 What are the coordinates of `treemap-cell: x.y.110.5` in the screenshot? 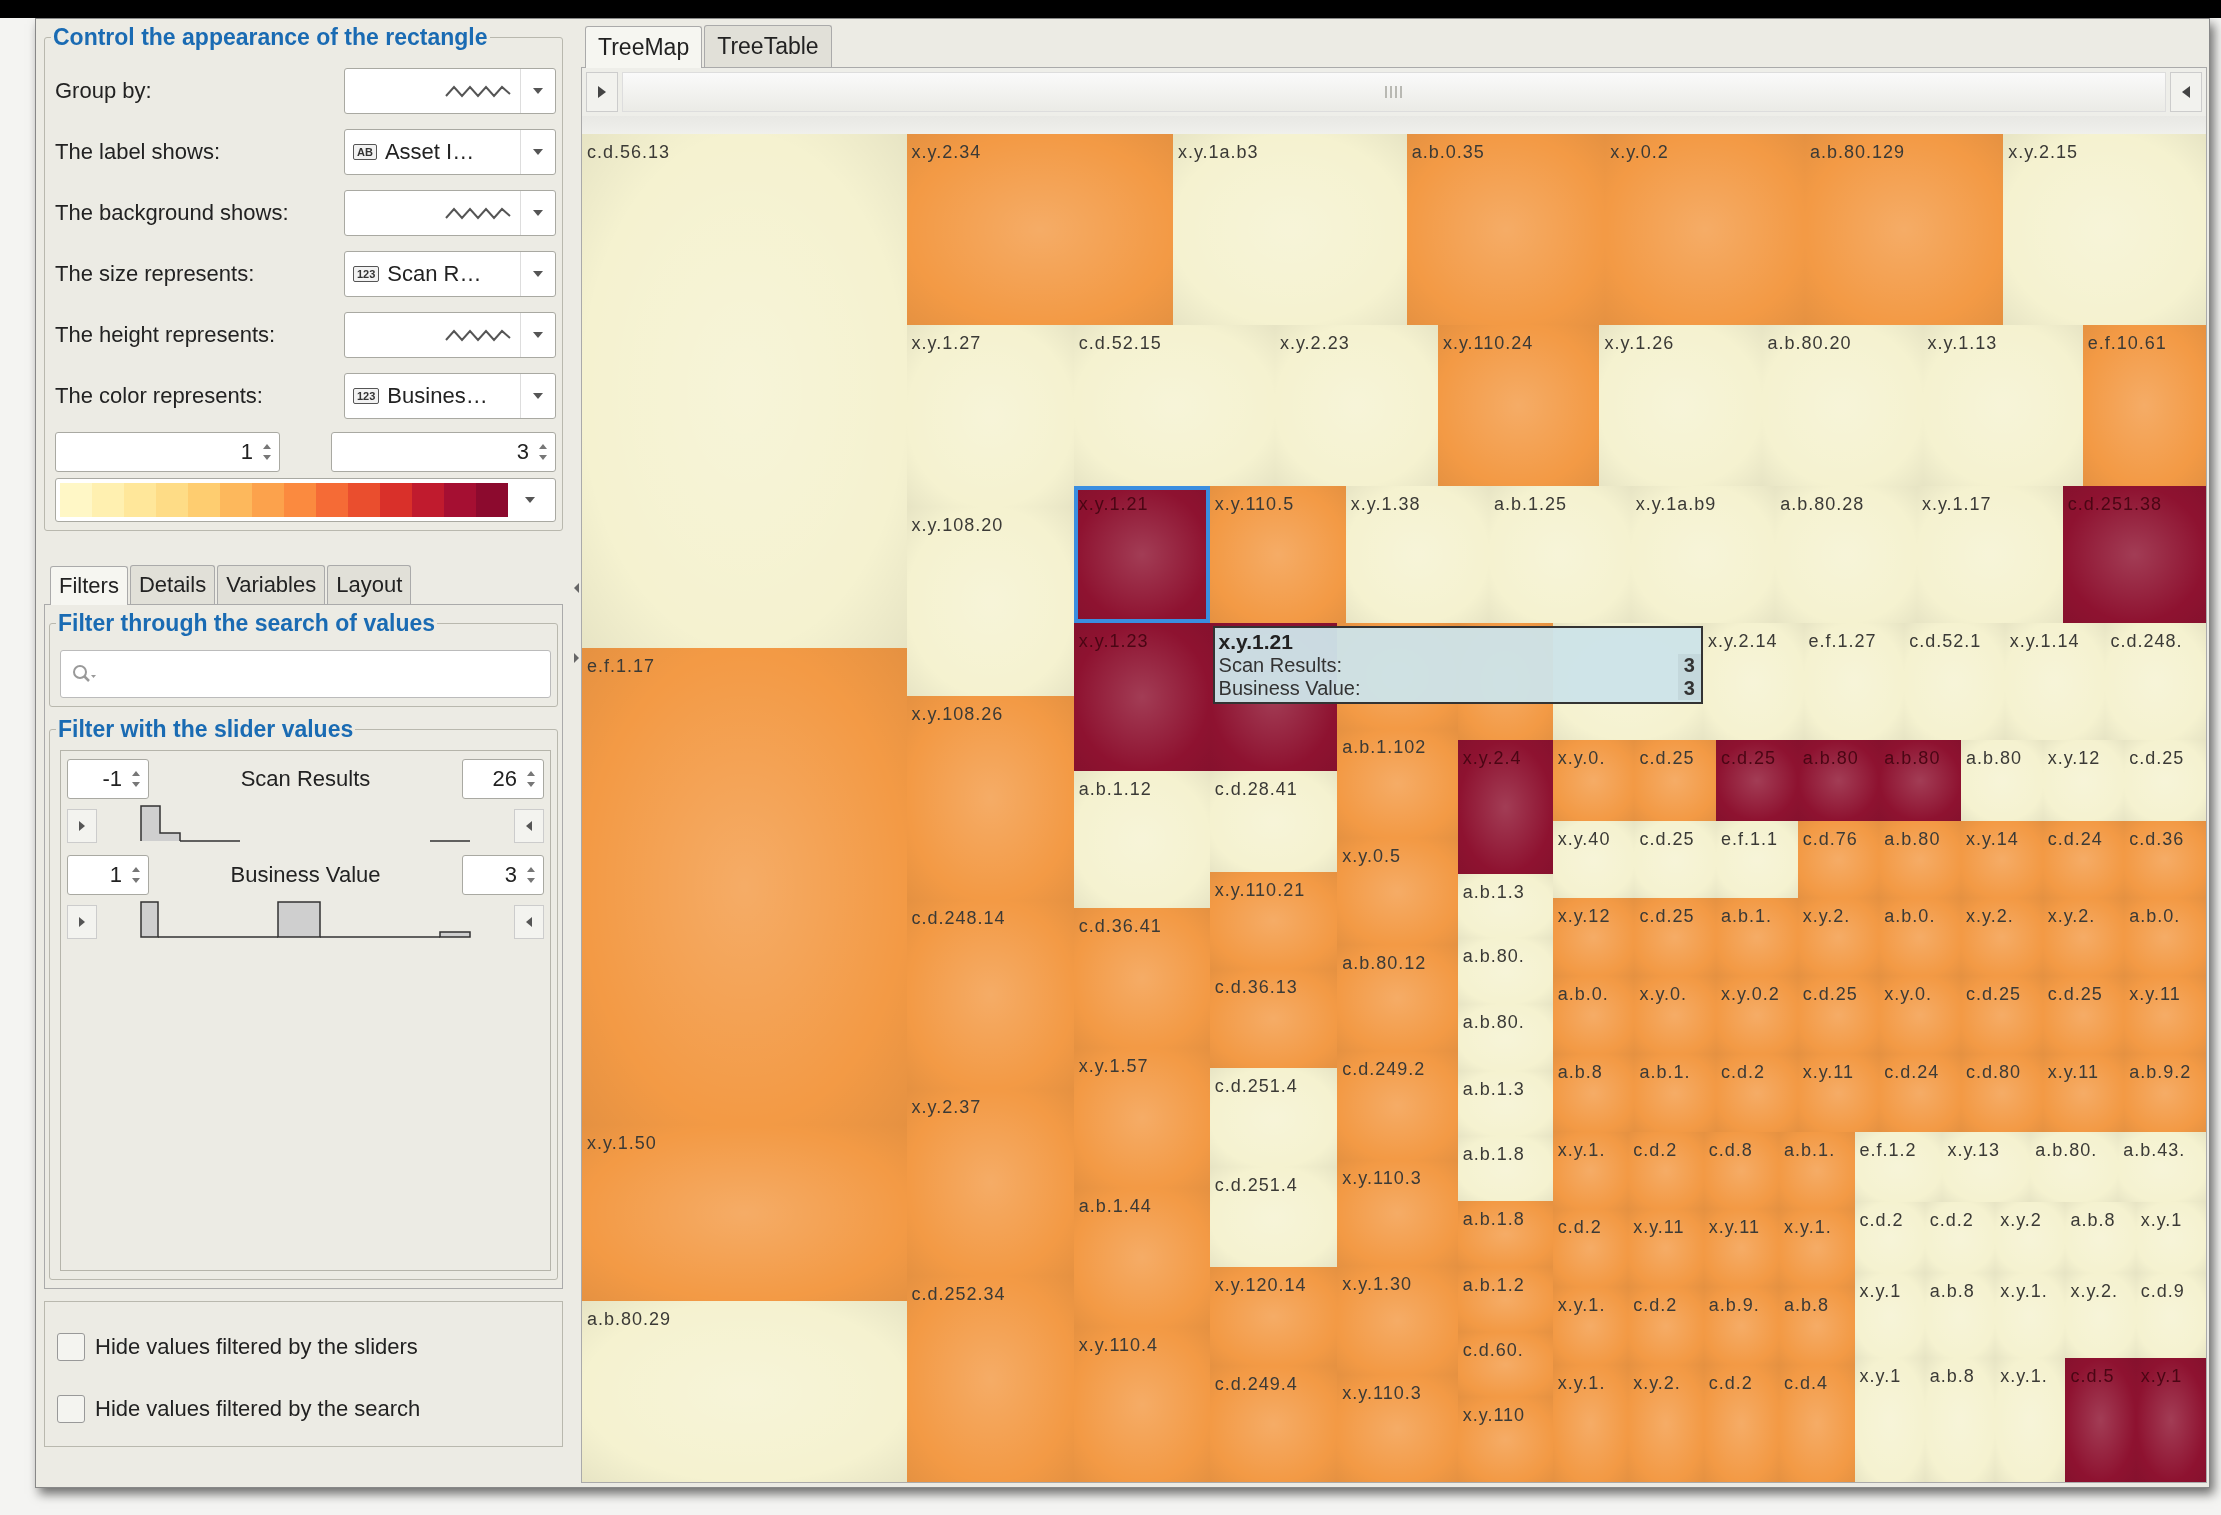 It's located at (1277, 554).